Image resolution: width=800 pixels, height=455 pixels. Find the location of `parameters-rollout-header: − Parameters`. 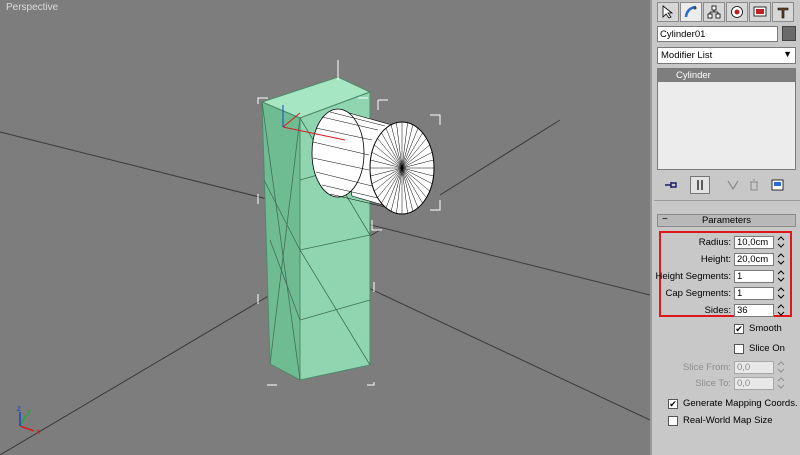

parameters-rollout-header: − Parameters is located at coordinates (726, 220).